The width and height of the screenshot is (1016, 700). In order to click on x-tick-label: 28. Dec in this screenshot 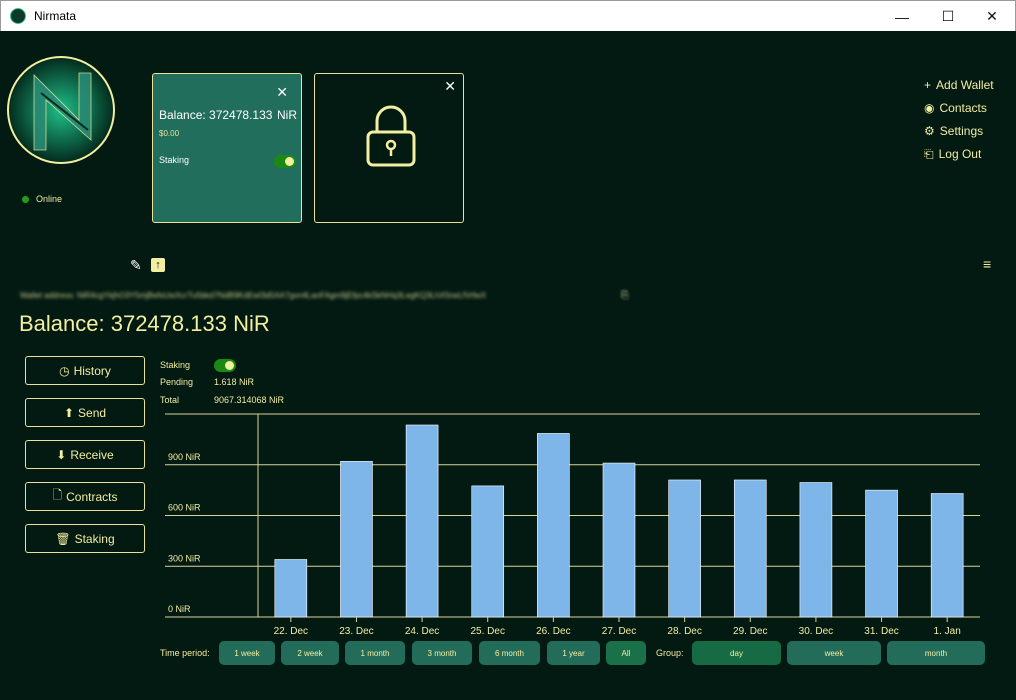, I will do `click(684, 631)`.